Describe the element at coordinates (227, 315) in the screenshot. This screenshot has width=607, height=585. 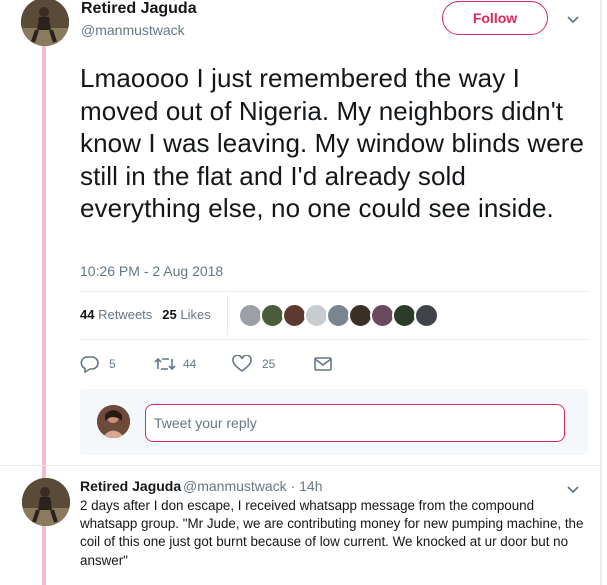
I see `stat-separator` at that location.